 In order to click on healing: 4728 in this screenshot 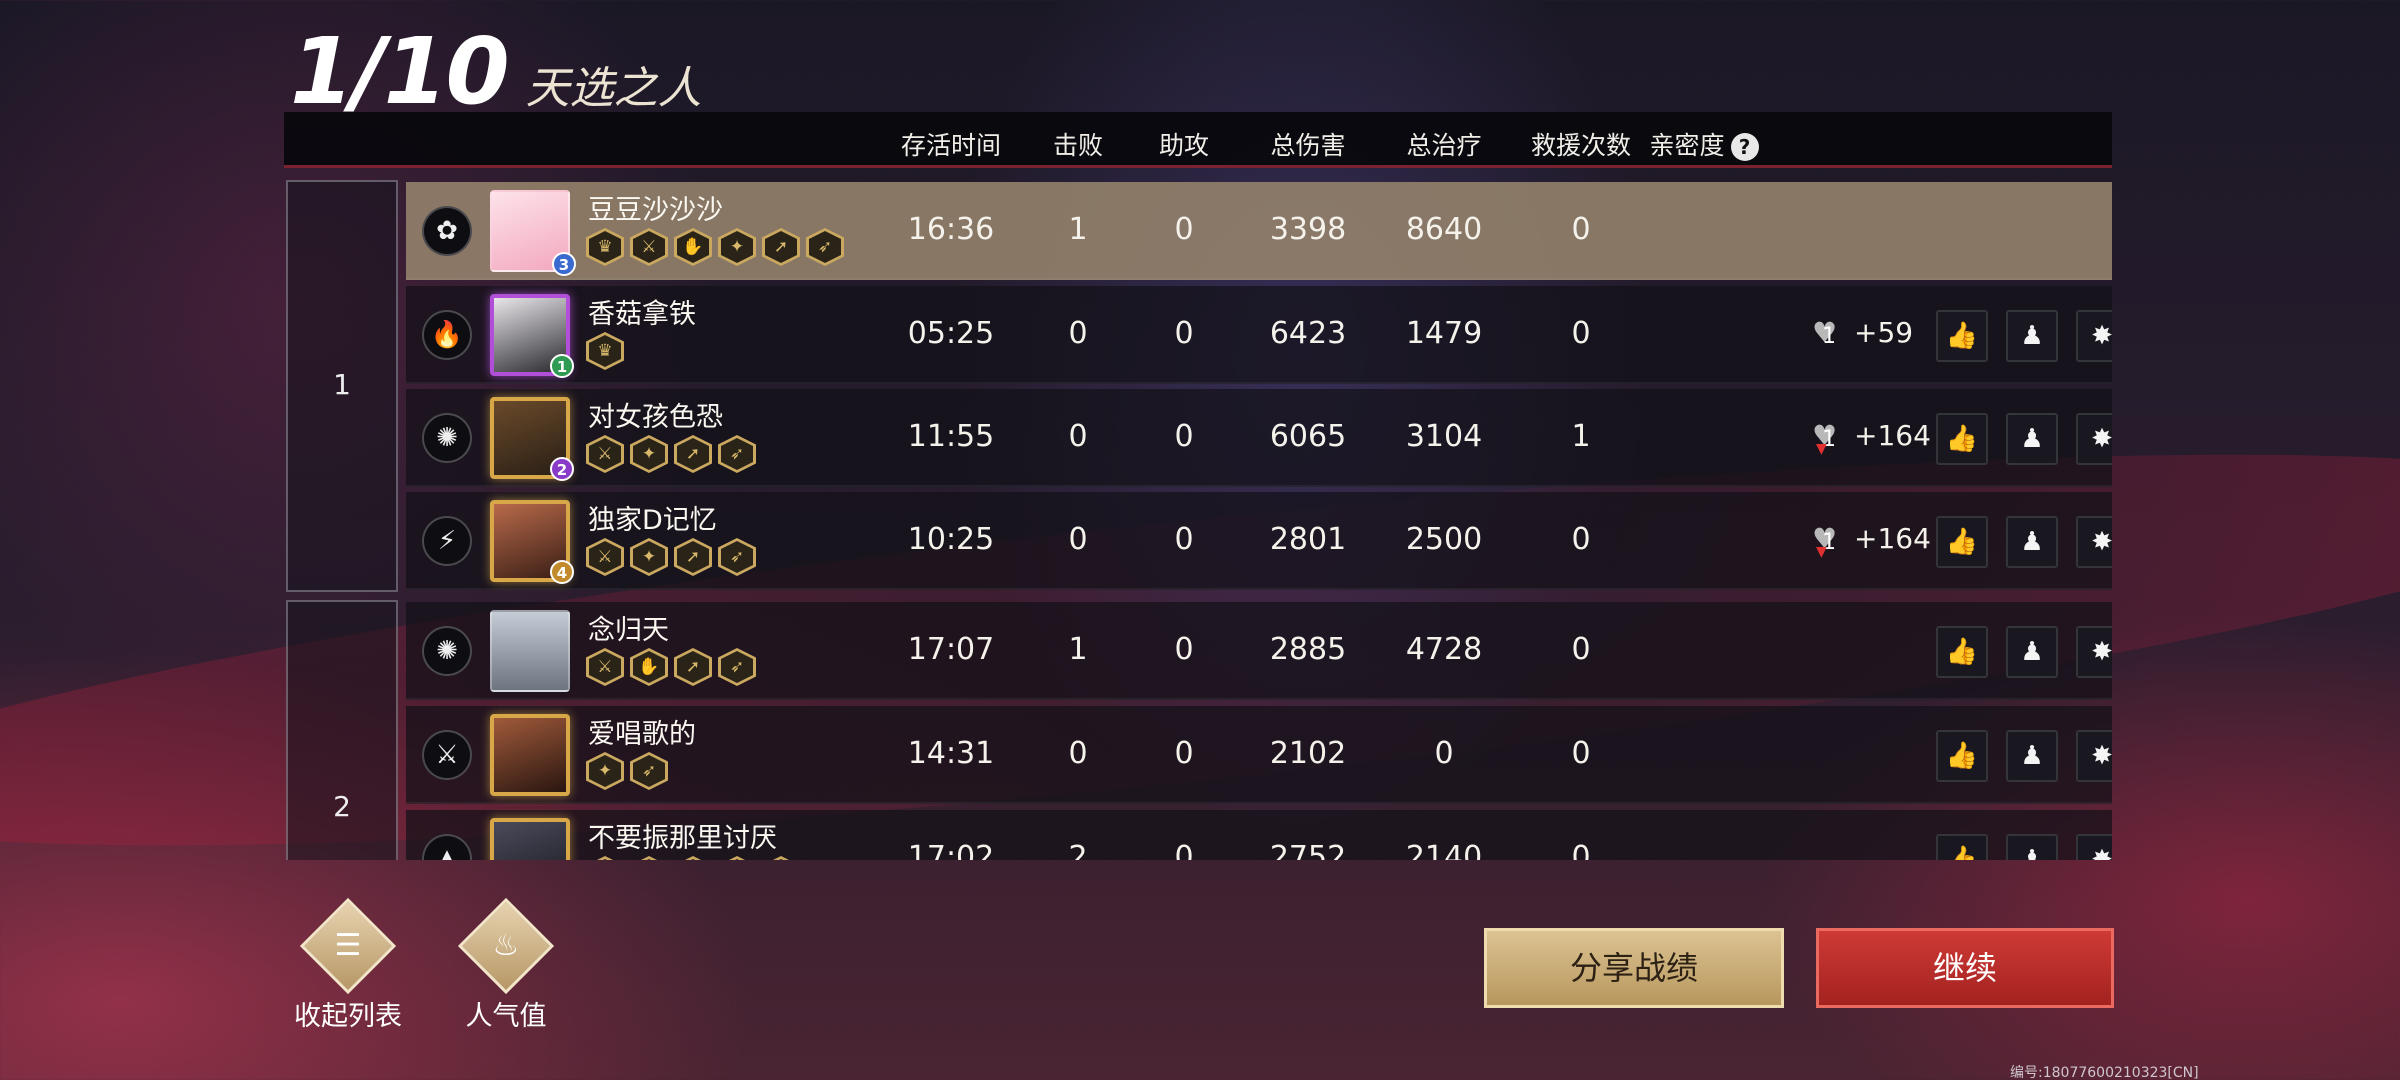, I will do `click(1444, 649)`.